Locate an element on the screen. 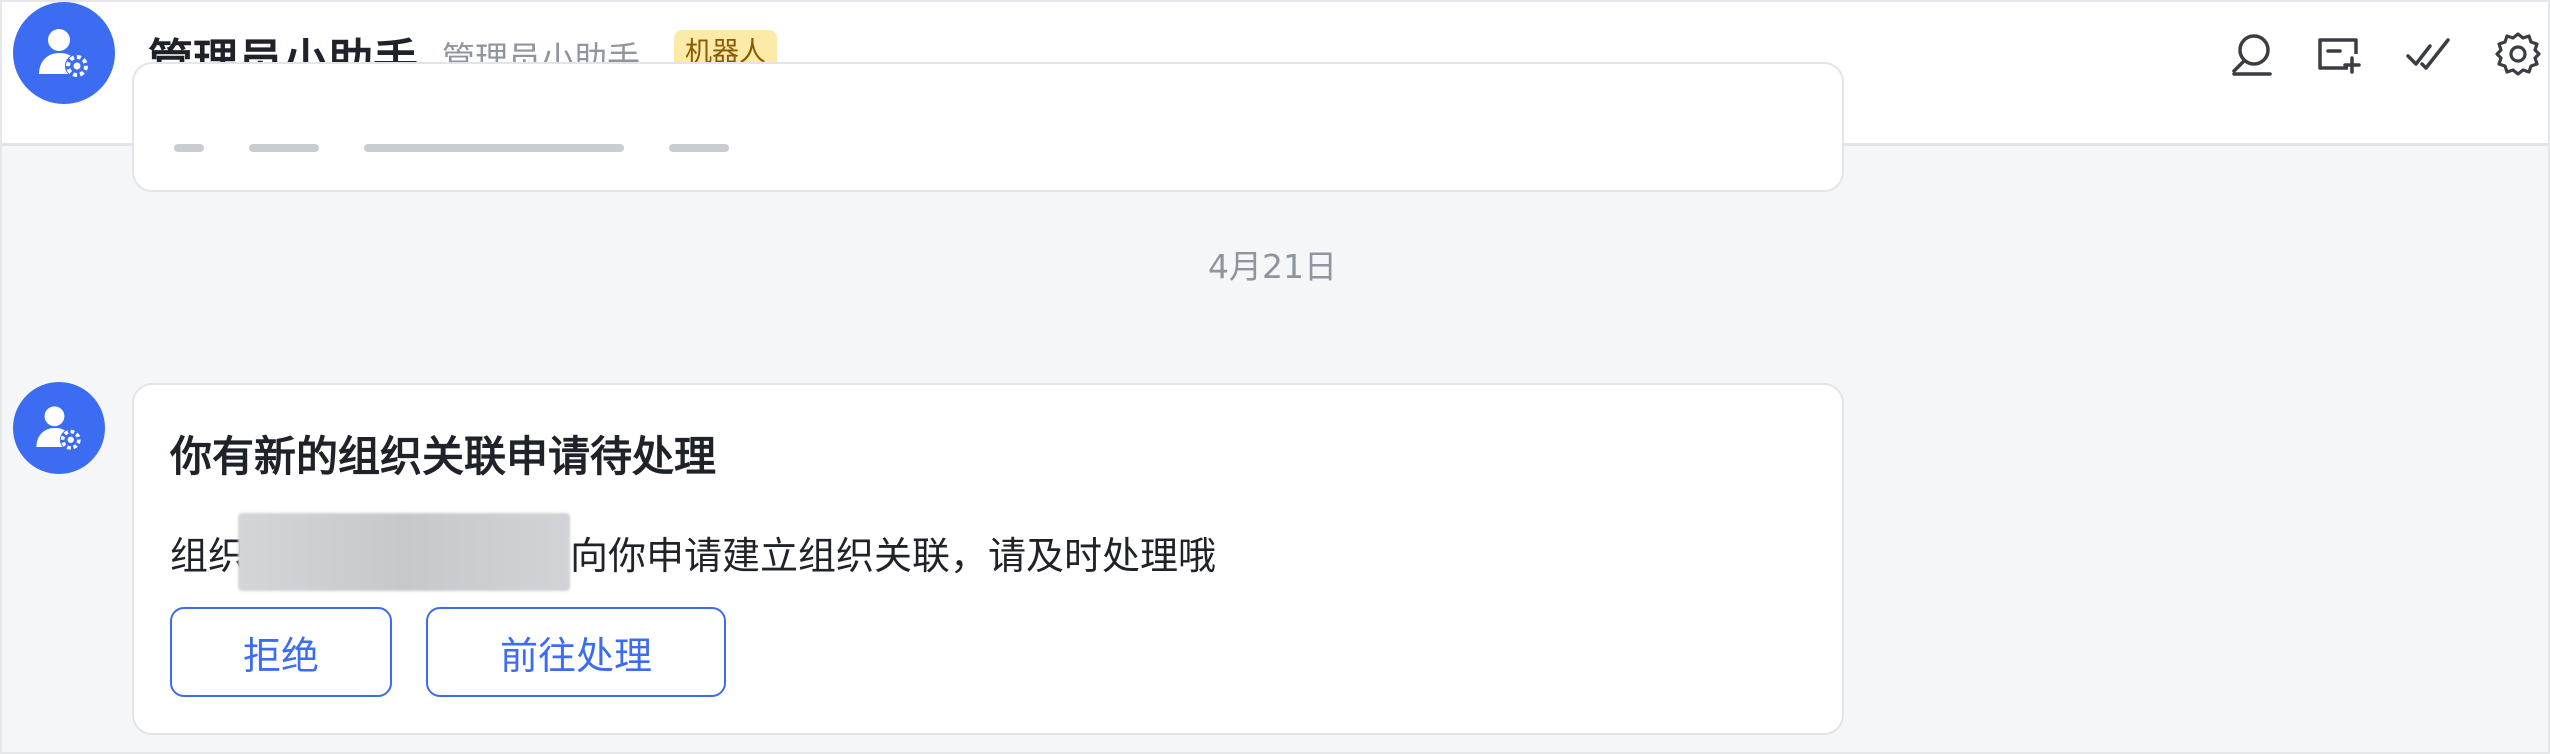 This screenshot has width=2550, height=754. reject-button: 拒绝 is located at coordinates (281, 652).